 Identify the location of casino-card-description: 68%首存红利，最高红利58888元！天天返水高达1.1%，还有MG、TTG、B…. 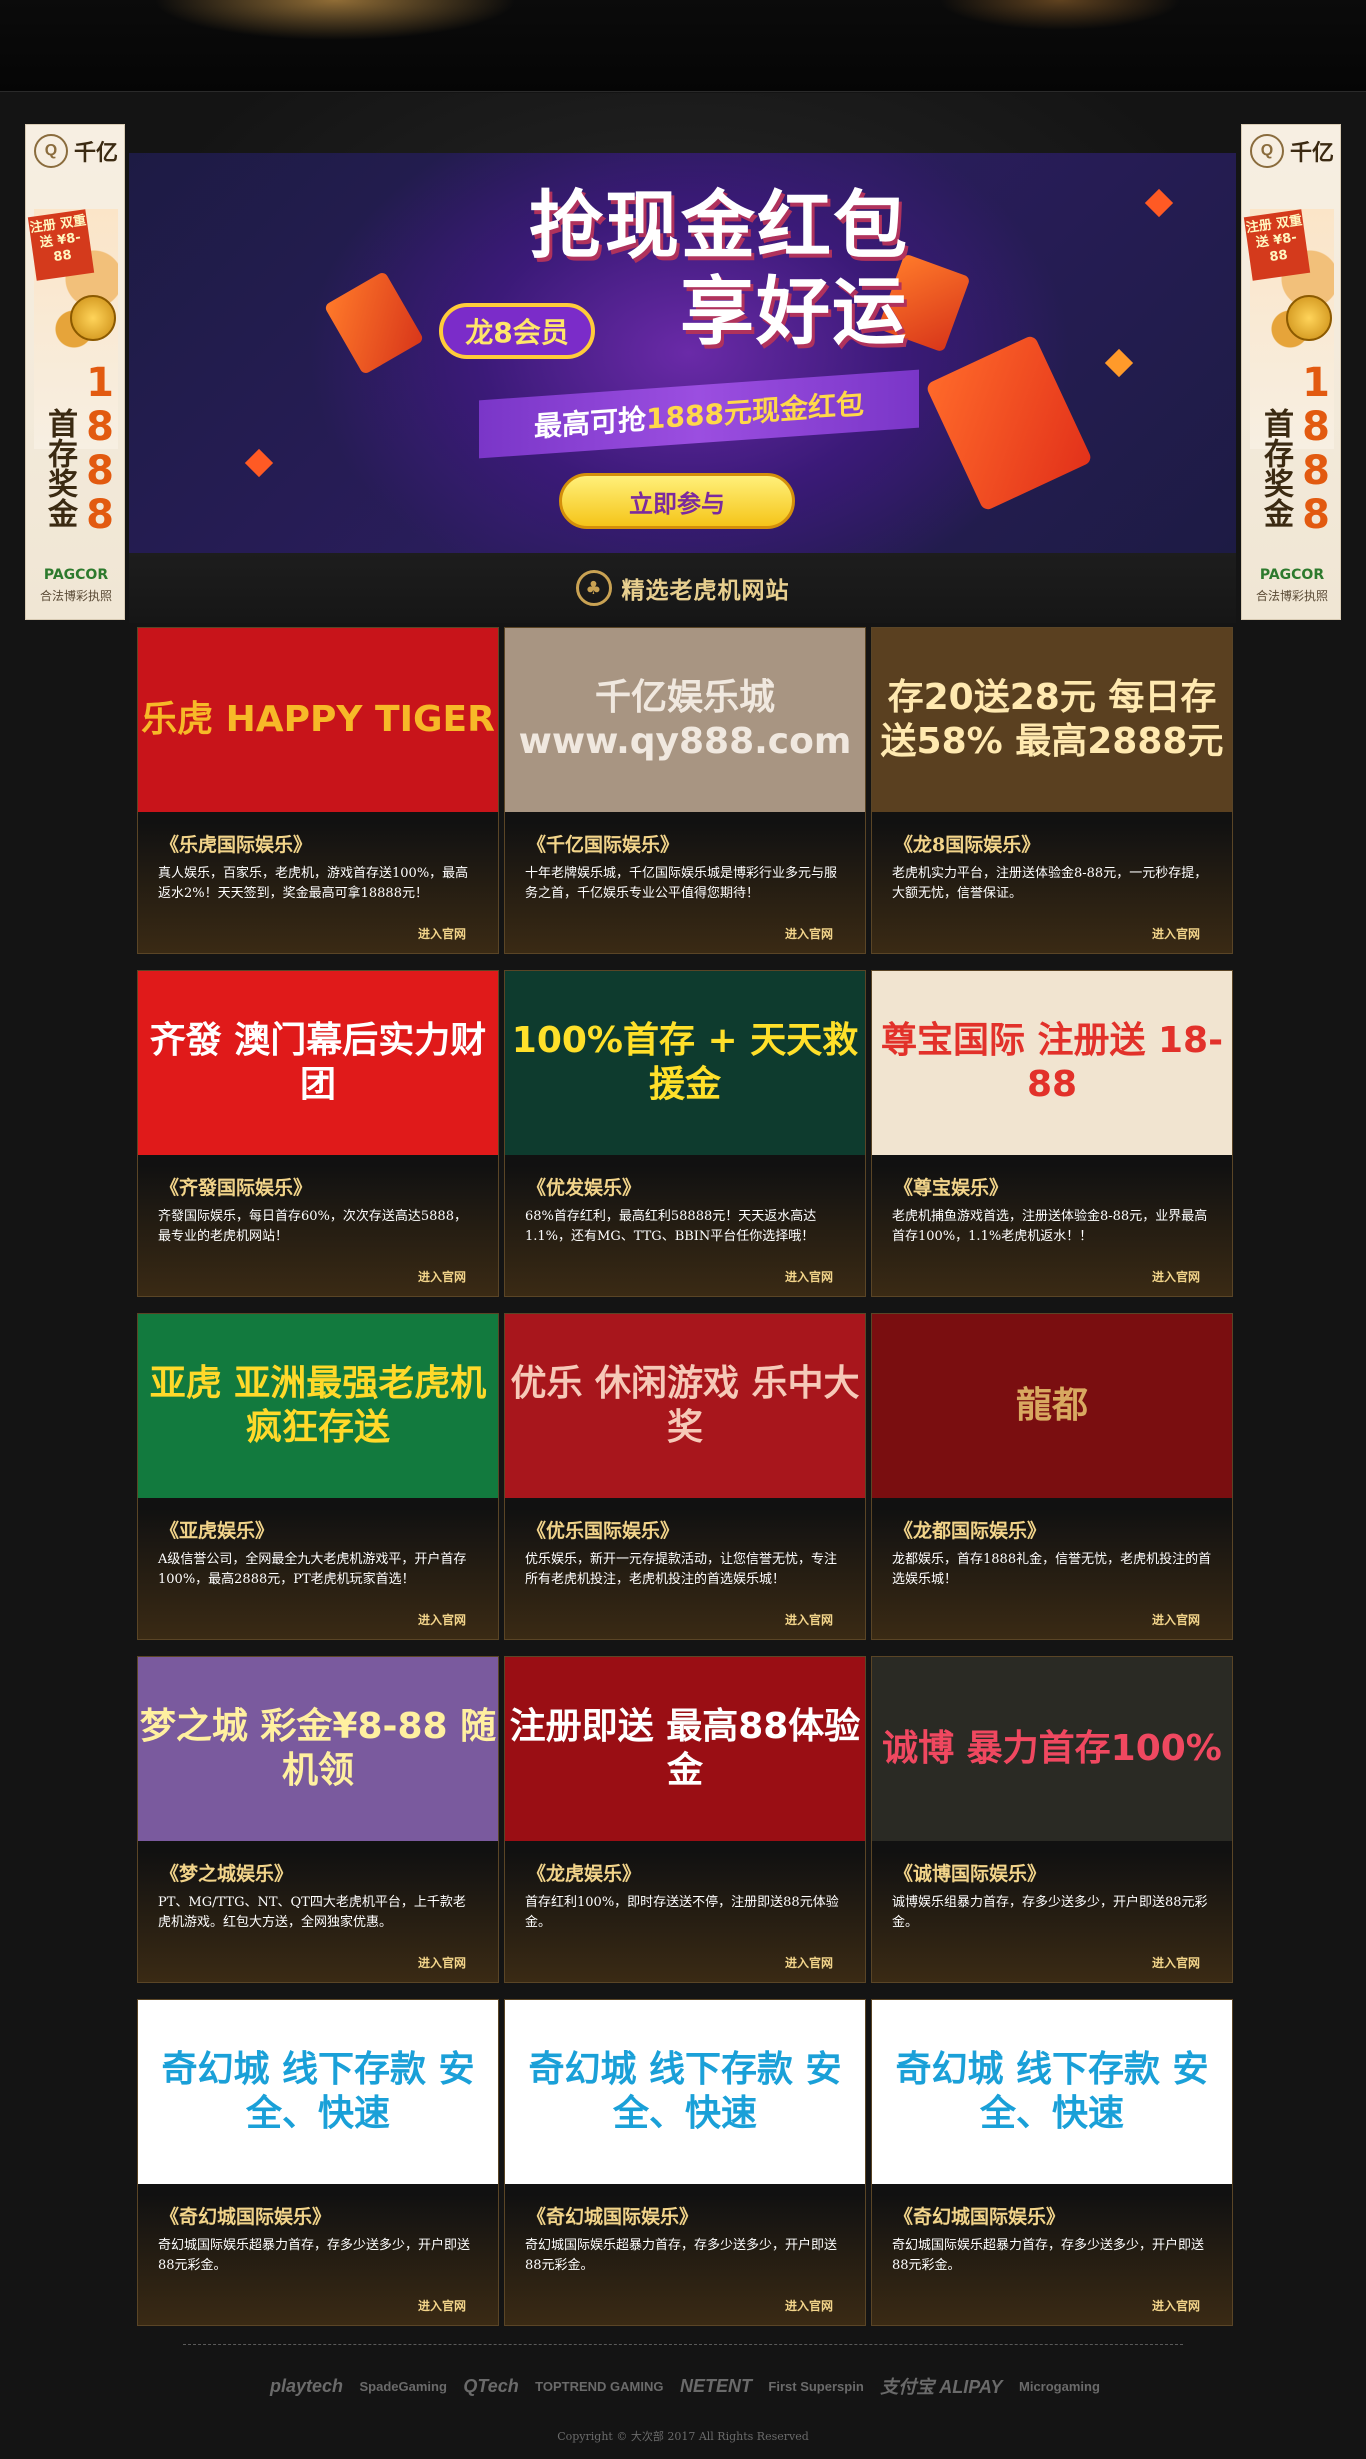
(671, 1226).